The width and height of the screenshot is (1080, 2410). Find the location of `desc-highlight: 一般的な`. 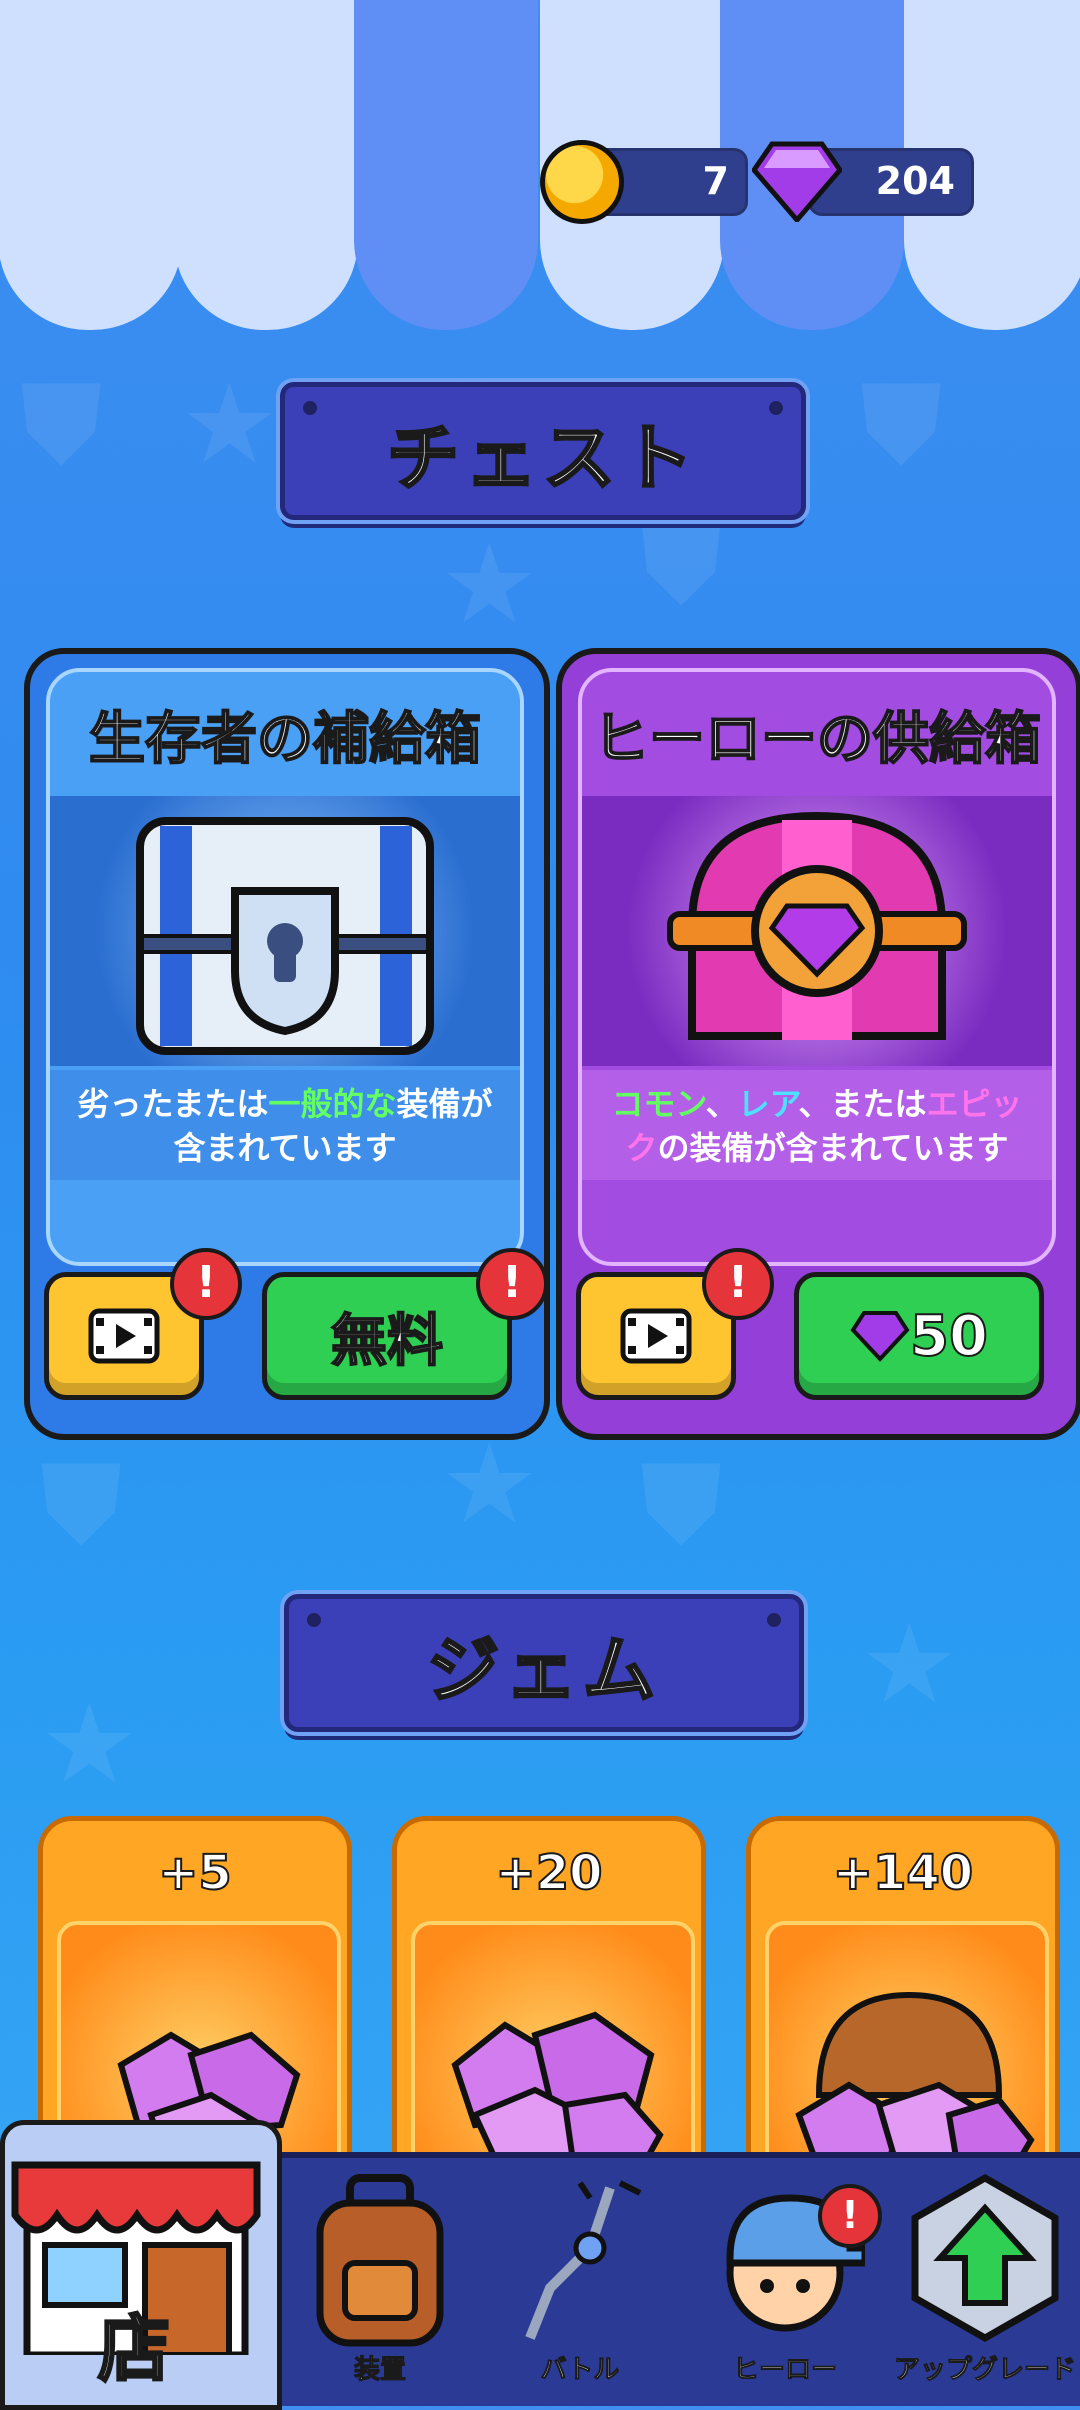

desc-highlight: 一般的な is located at coordinates (332, 1104).